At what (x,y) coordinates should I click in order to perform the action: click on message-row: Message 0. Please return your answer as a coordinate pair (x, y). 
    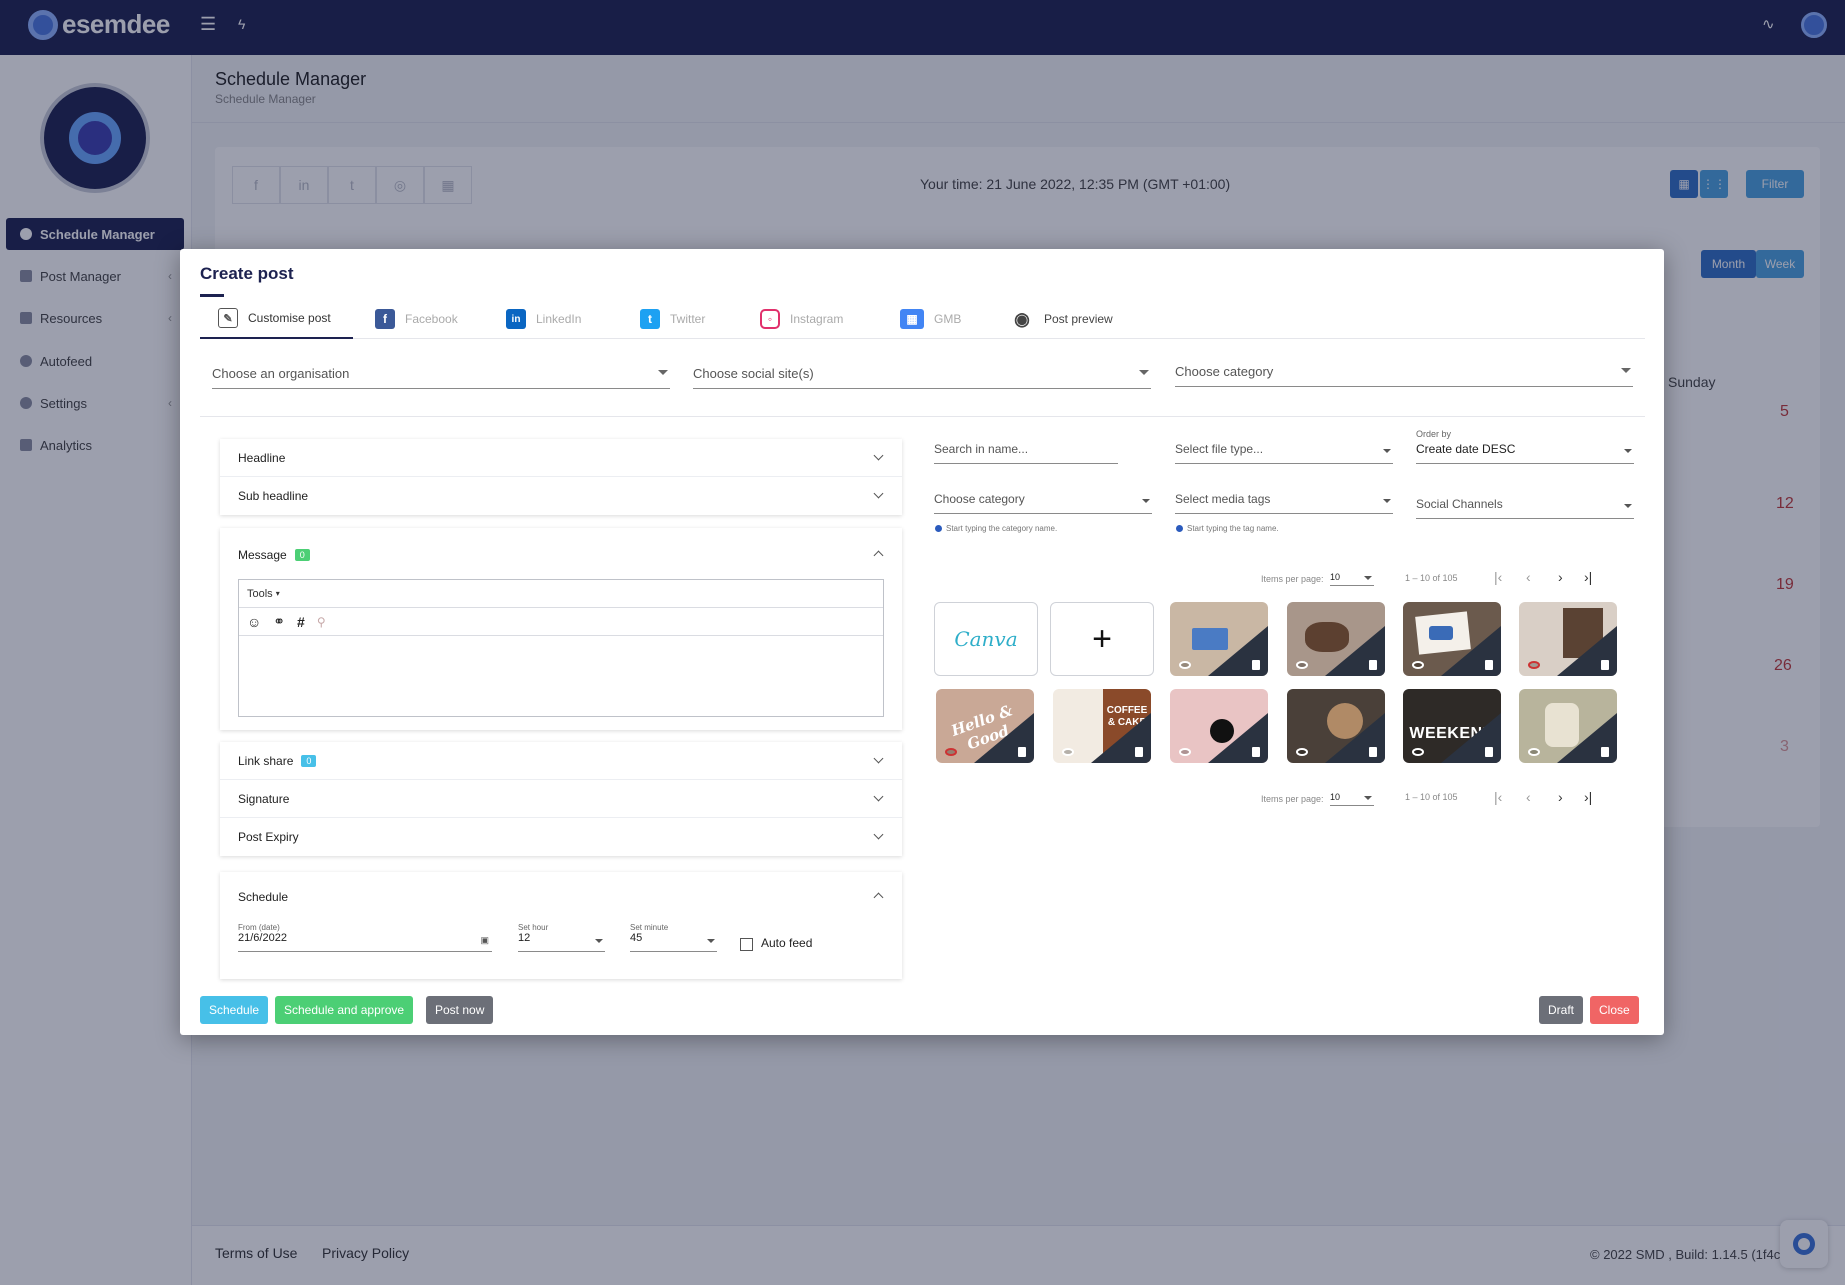
    Looking at the image, I should click on (561, 555).